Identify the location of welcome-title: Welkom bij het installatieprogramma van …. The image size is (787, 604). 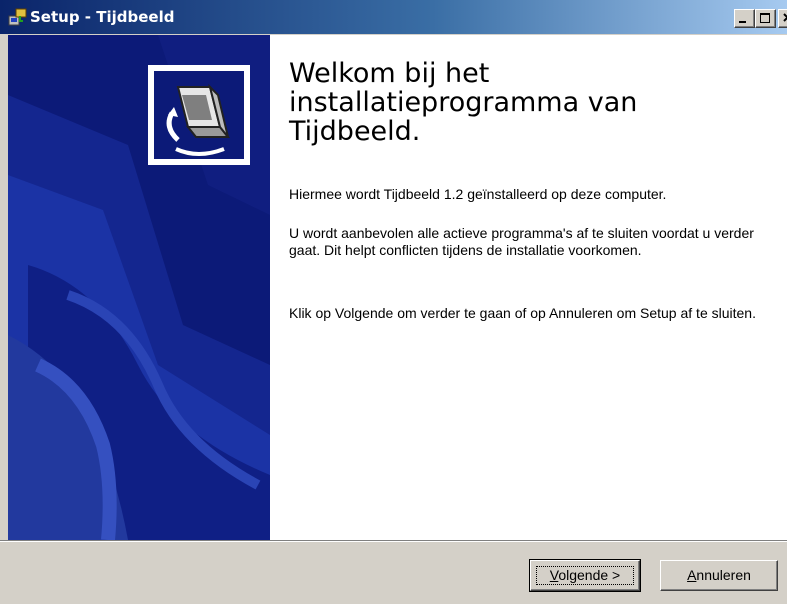
(463, 102).